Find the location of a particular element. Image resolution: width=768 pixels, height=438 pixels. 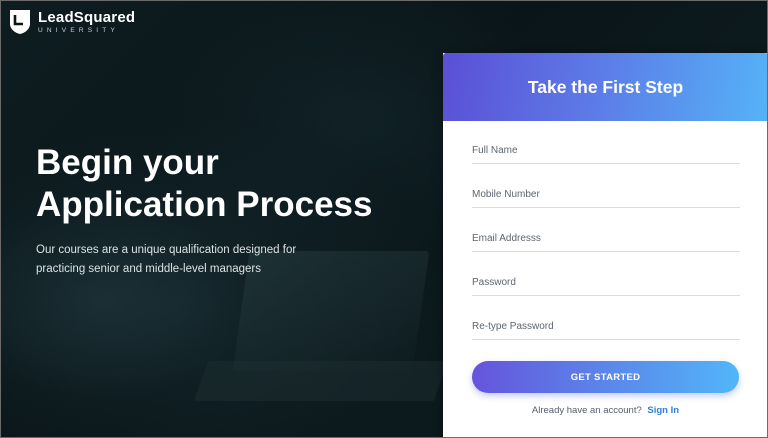

background-photo-shade is located at coordinates (126, 301).